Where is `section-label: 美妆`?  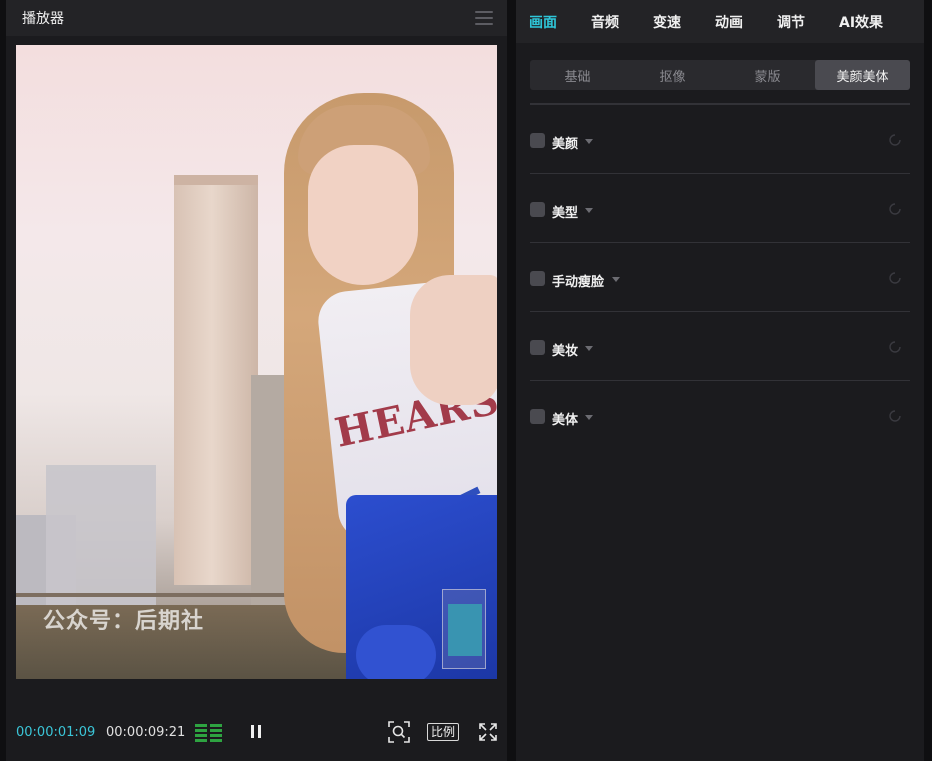
section-label: 美妆 is located at coordinates (565, 349).